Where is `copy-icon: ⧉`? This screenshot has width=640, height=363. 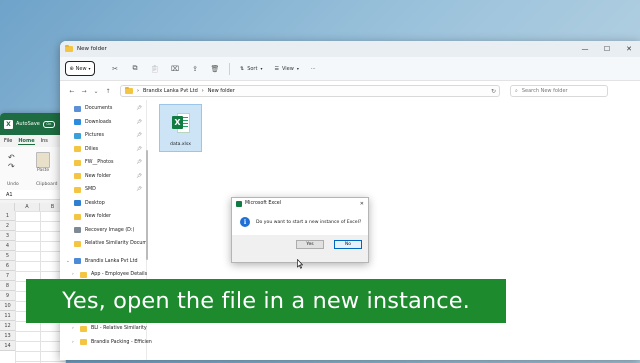 copy-icon: ⧉ is located at coordinates (135, 68).